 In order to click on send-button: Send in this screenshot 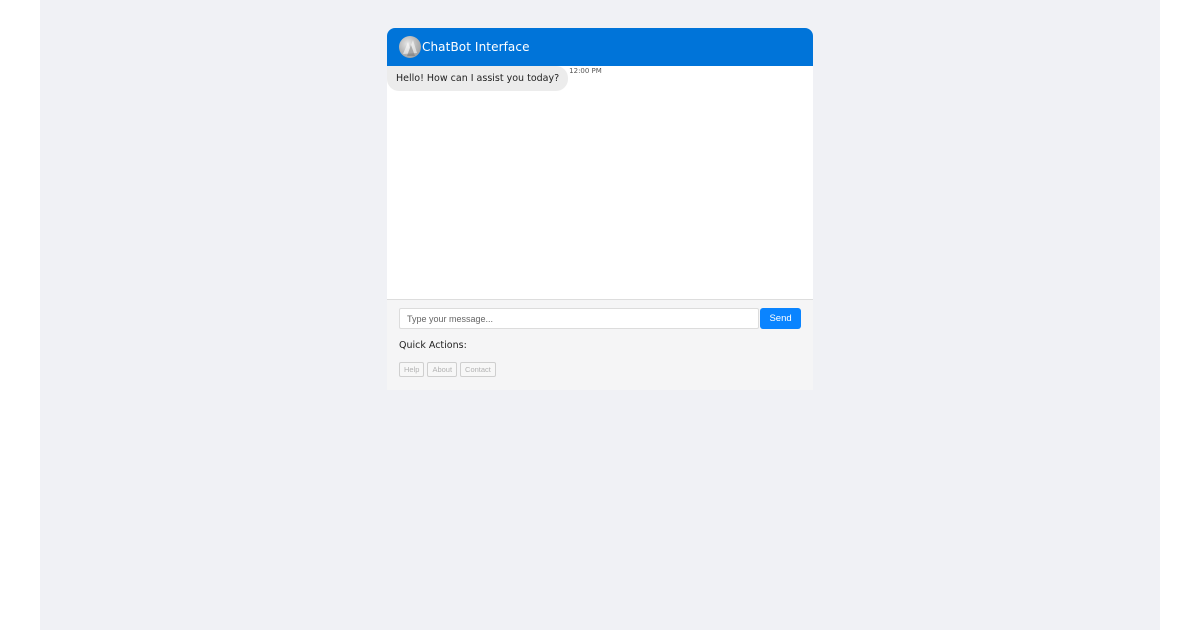, I will do `click(780, 318)`.